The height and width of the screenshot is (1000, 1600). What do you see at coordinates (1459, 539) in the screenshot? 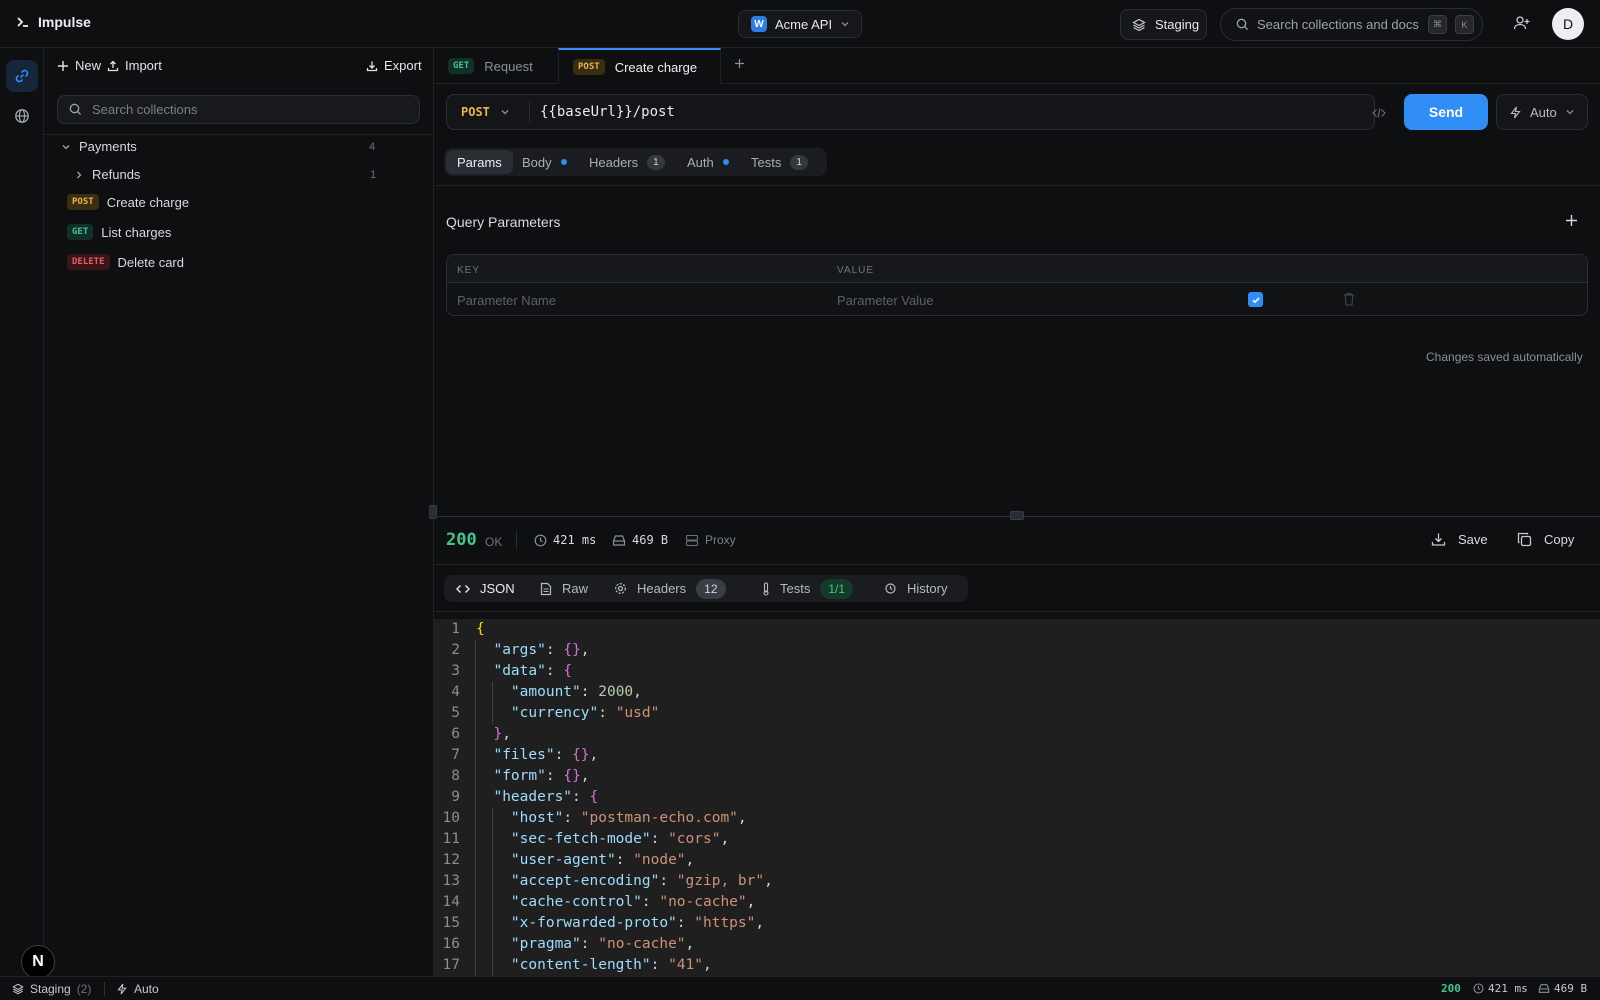
I see `save-response-button: Save` at bounding box center [1459, 539].